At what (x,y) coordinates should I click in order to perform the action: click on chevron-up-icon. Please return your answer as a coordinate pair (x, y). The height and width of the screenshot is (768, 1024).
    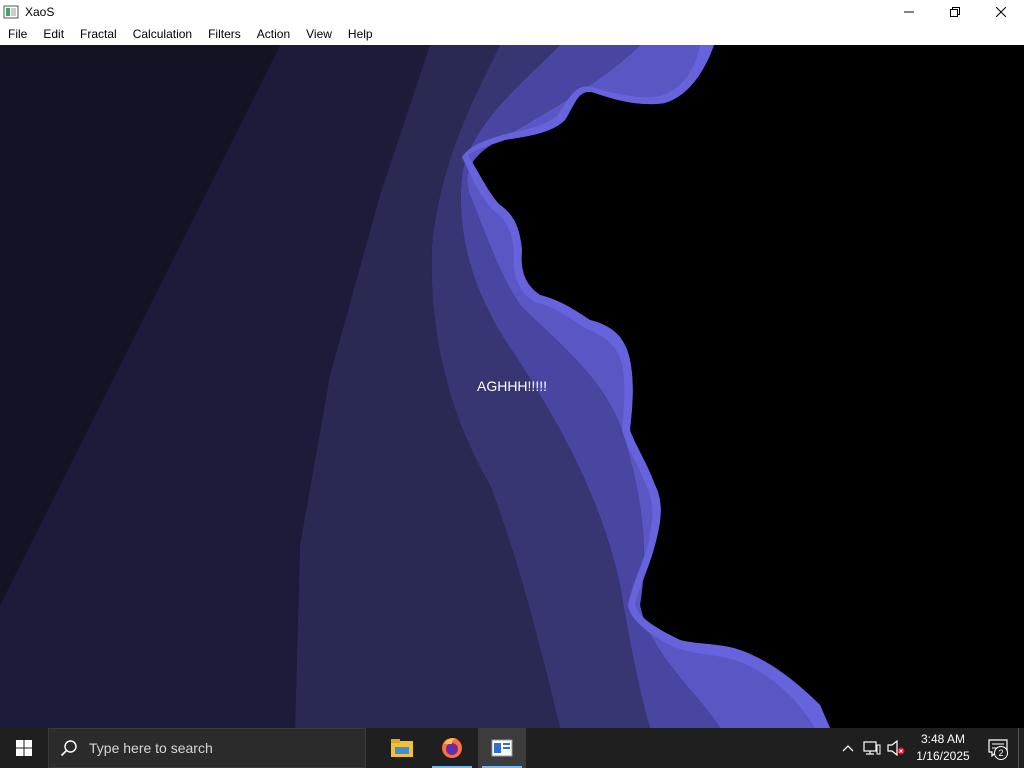
    Looking at the image, I should click on (848, 748).